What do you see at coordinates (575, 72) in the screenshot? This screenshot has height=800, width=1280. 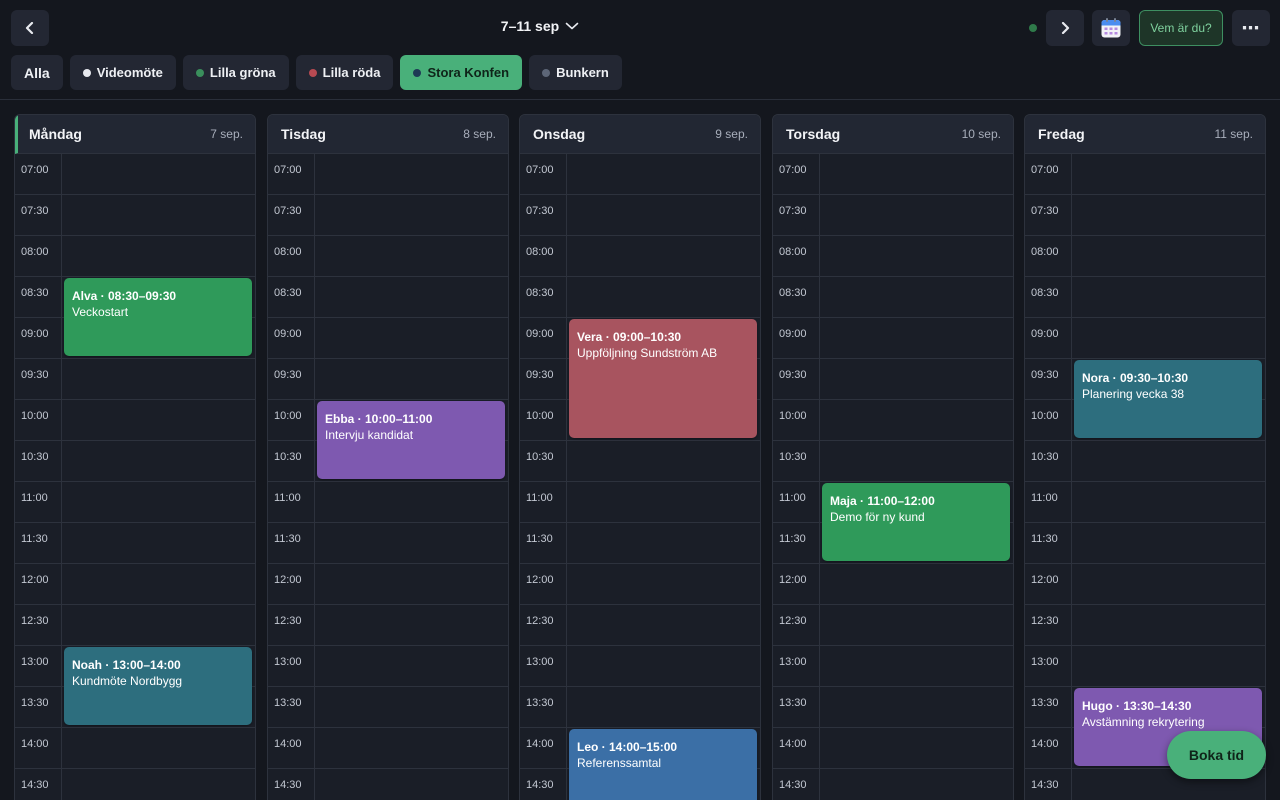 I see `filter-chip: Bunkern` at bounding box center [575, 72].